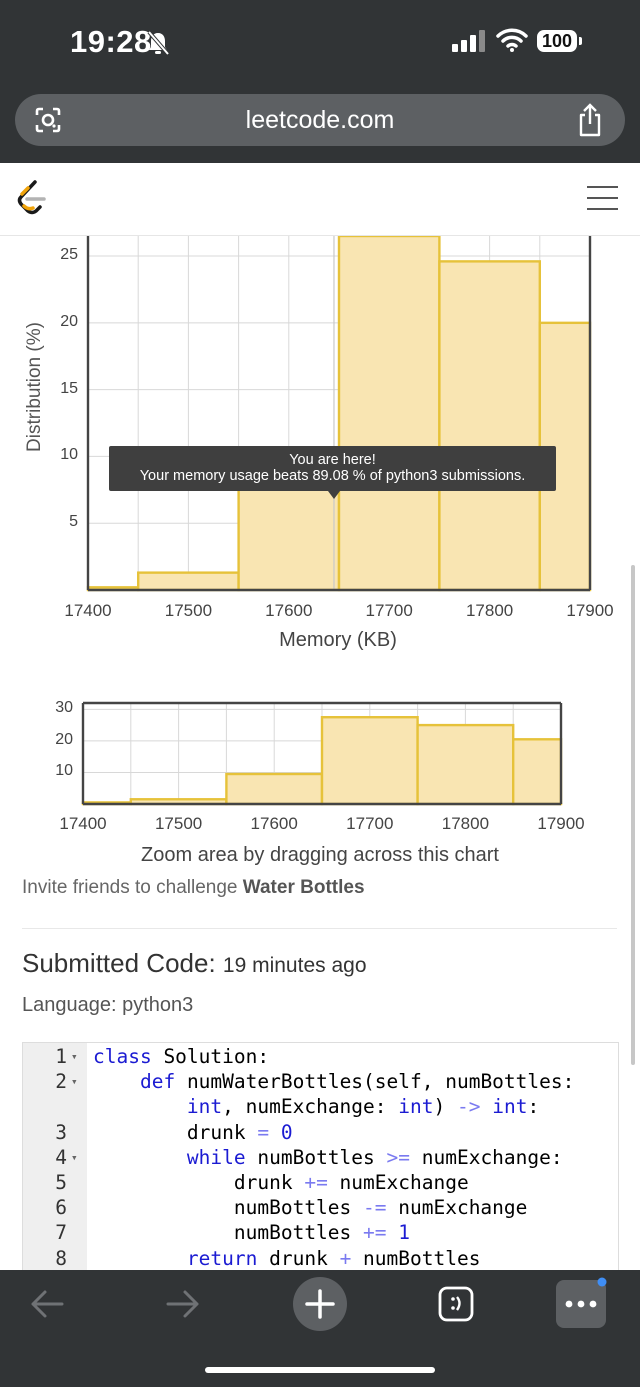 The width and height of the screenshot is (640, 1387). Describe the element at coordinates (580, 41) in the screenshot. I see `battery-tip` at that location.